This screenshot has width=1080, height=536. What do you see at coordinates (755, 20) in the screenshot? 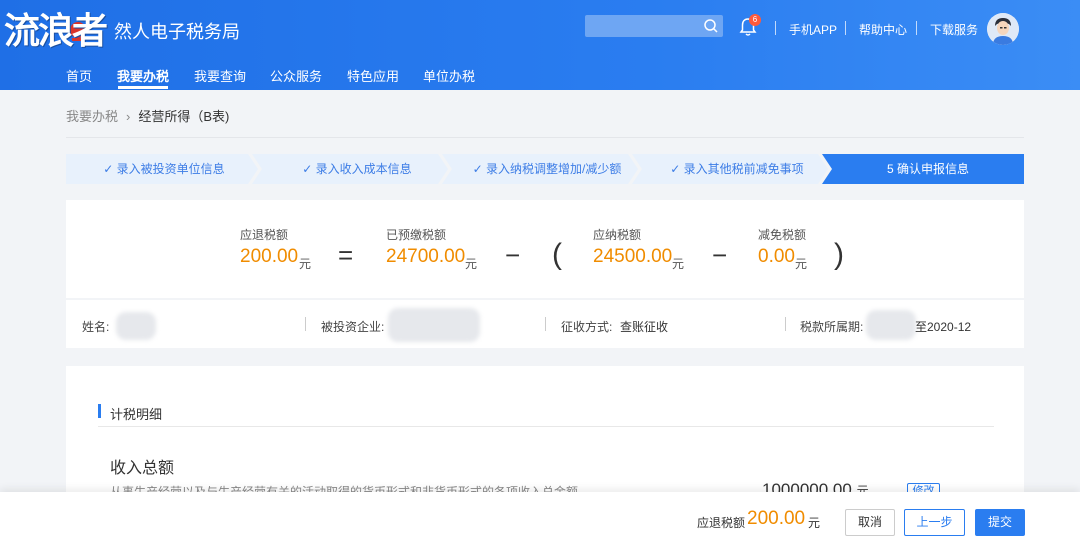
I see `notification-badge: 6` at bounding box center [755, 20].